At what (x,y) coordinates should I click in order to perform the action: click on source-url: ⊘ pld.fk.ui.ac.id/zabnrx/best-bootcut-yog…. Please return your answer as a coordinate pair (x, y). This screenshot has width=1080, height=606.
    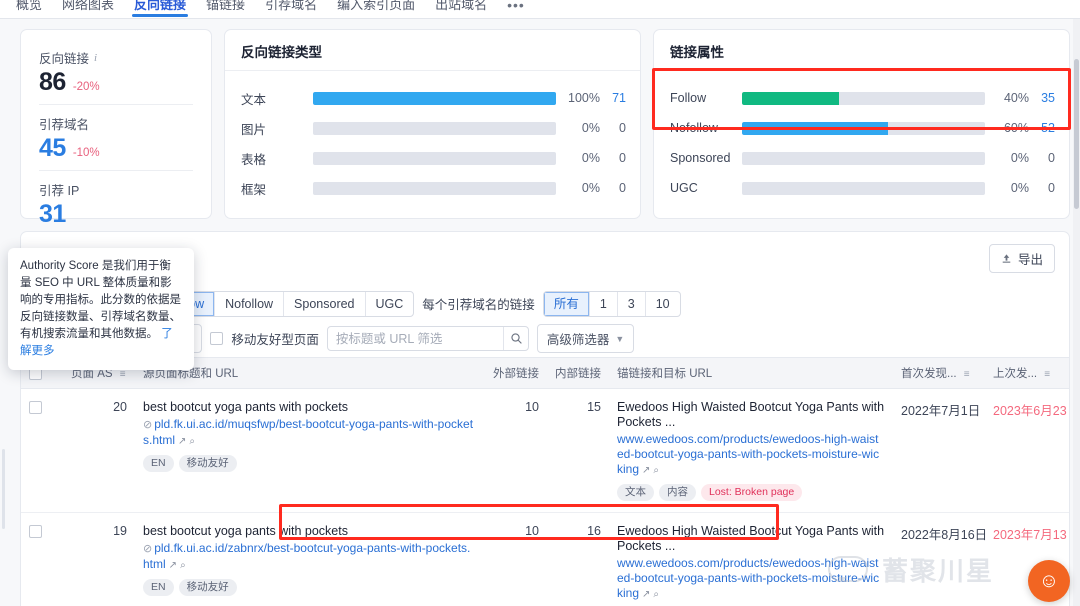
    Looking at the image, I should click on (310, 557).